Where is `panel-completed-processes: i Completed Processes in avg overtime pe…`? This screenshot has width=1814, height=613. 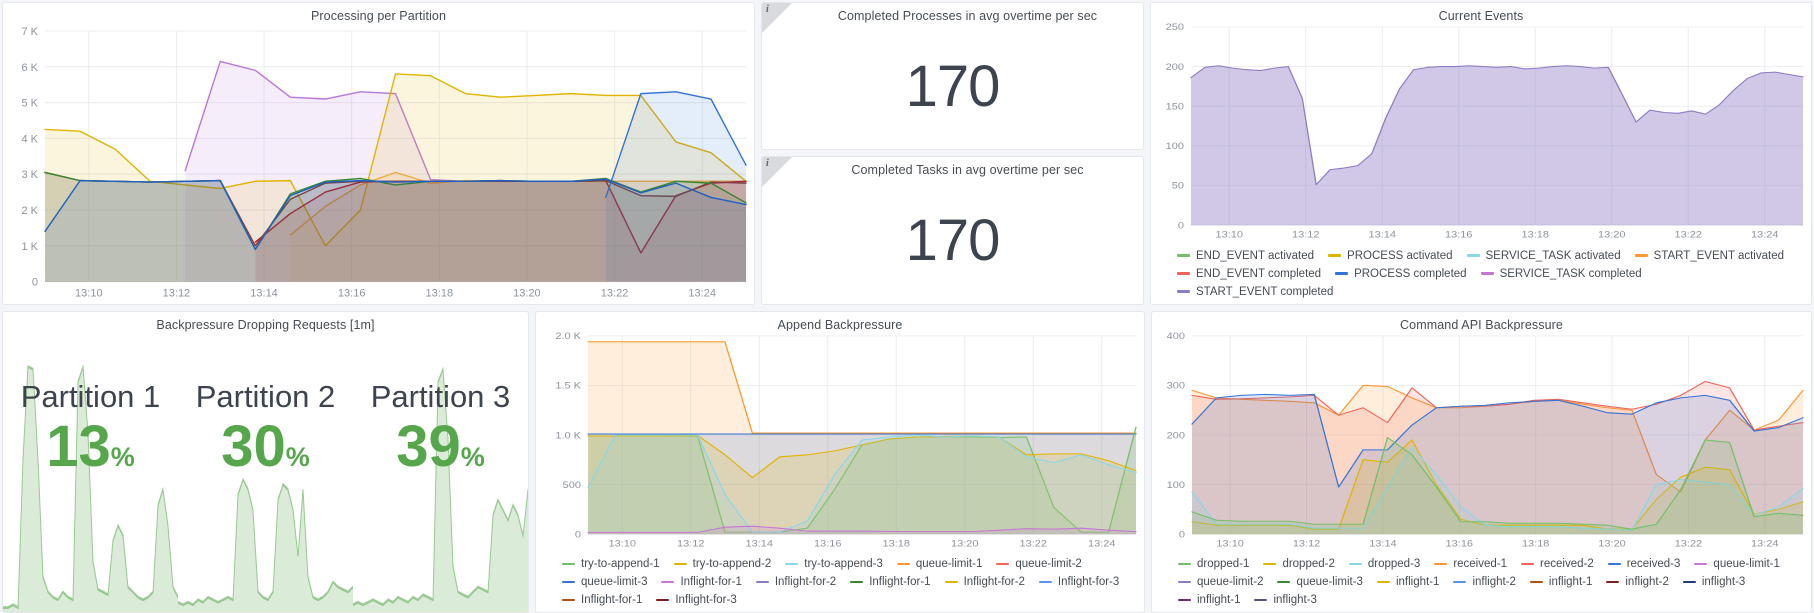 panel-completed-processes: i Completed Processes in avg overtime pe… is located at coordinates (952, 76).